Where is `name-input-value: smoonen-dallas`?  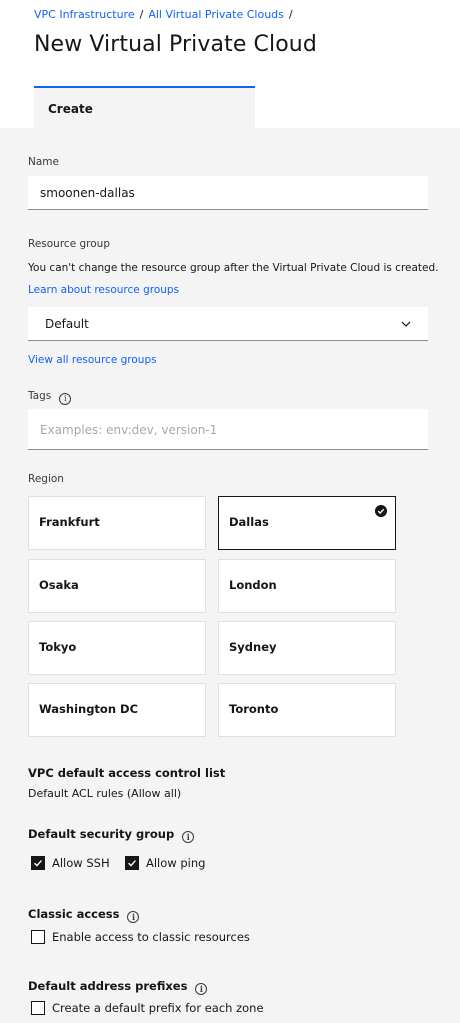
name-input-value: smoonen-dallas is located at coordinates (87, 193).